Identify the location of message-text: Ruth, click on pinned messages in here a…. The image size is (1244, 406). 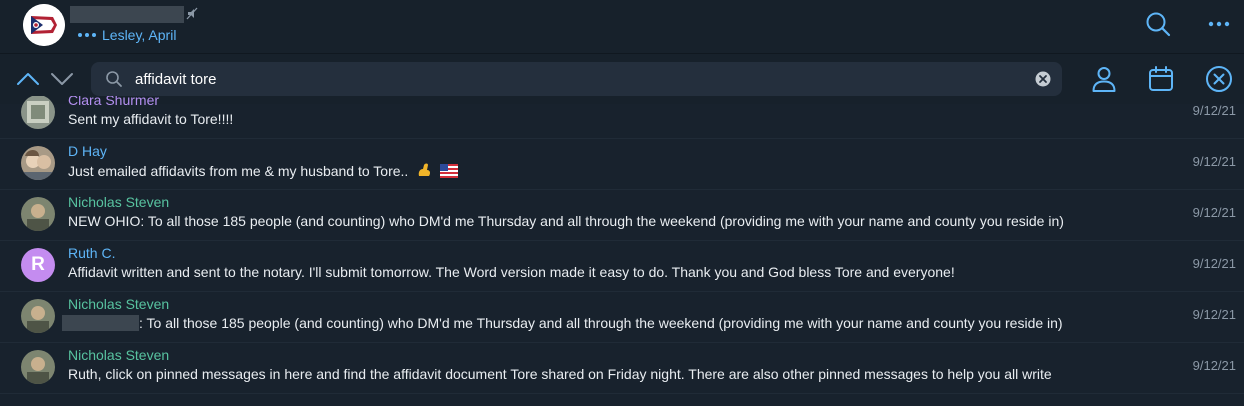
(560, 374).